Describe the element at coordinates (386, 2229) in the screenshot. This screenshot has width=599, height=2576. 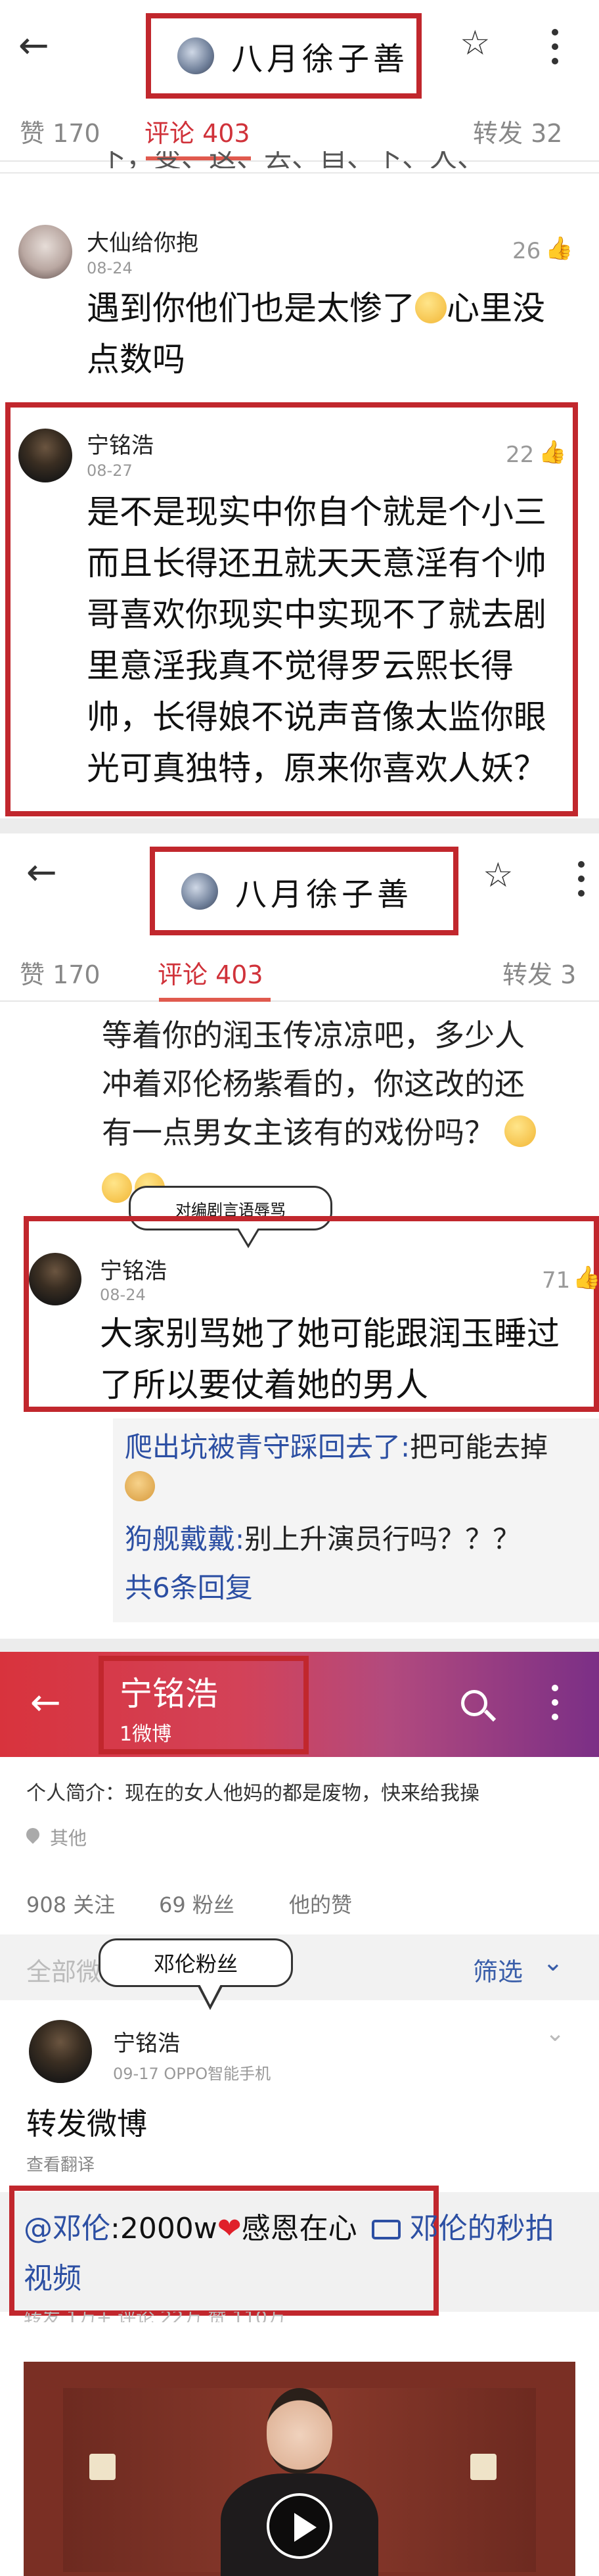
I see `video-camera-icon` at that location.